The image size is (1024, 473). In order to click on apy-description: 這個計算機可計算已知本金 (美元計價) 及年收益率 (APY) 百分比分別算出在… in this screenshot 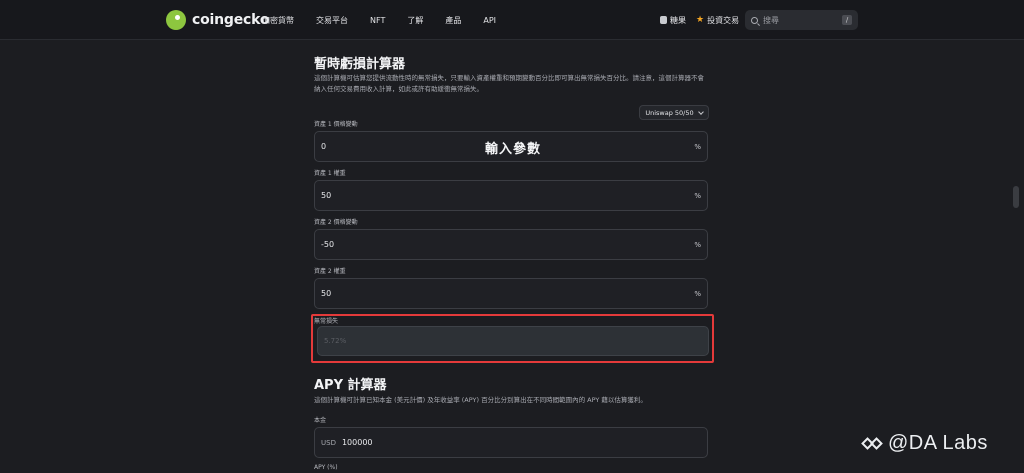, I will do `click(480, 400)`.